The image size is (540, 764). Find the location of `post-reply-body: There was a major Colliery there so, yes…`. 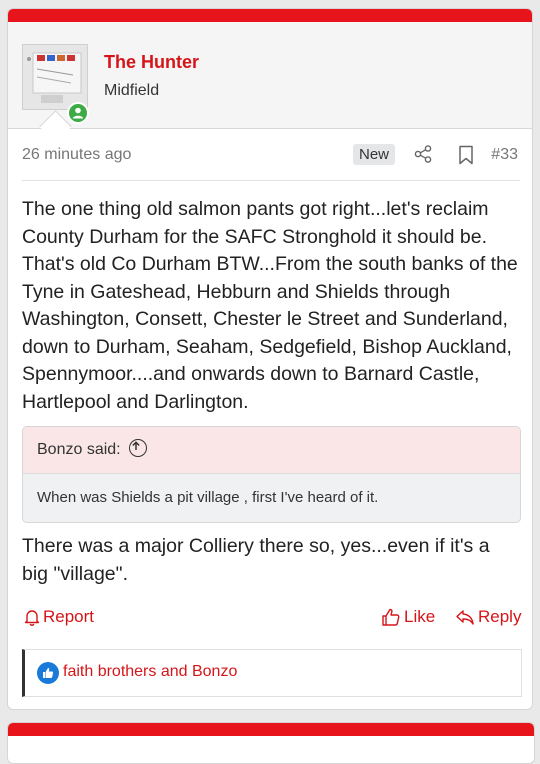

post-reply-body: There was a major Colliery there so, yes… is located at coordinates (256, 560).